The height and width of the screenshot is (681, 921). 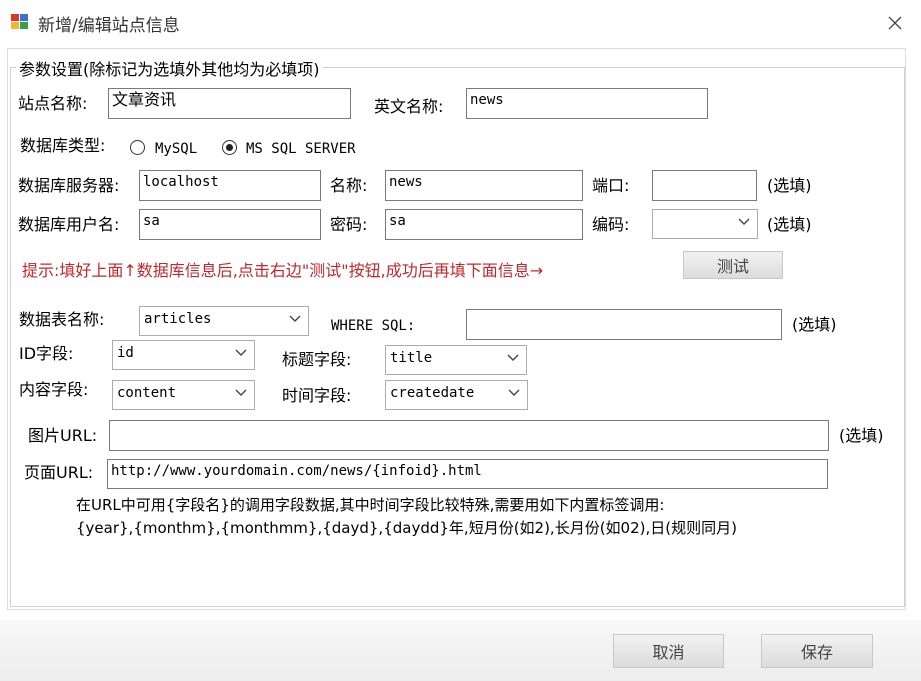 What do you see at coordinates (147, 393) in the screenshot?
I see `content-field-value: content` at bounding box center [147, 393].